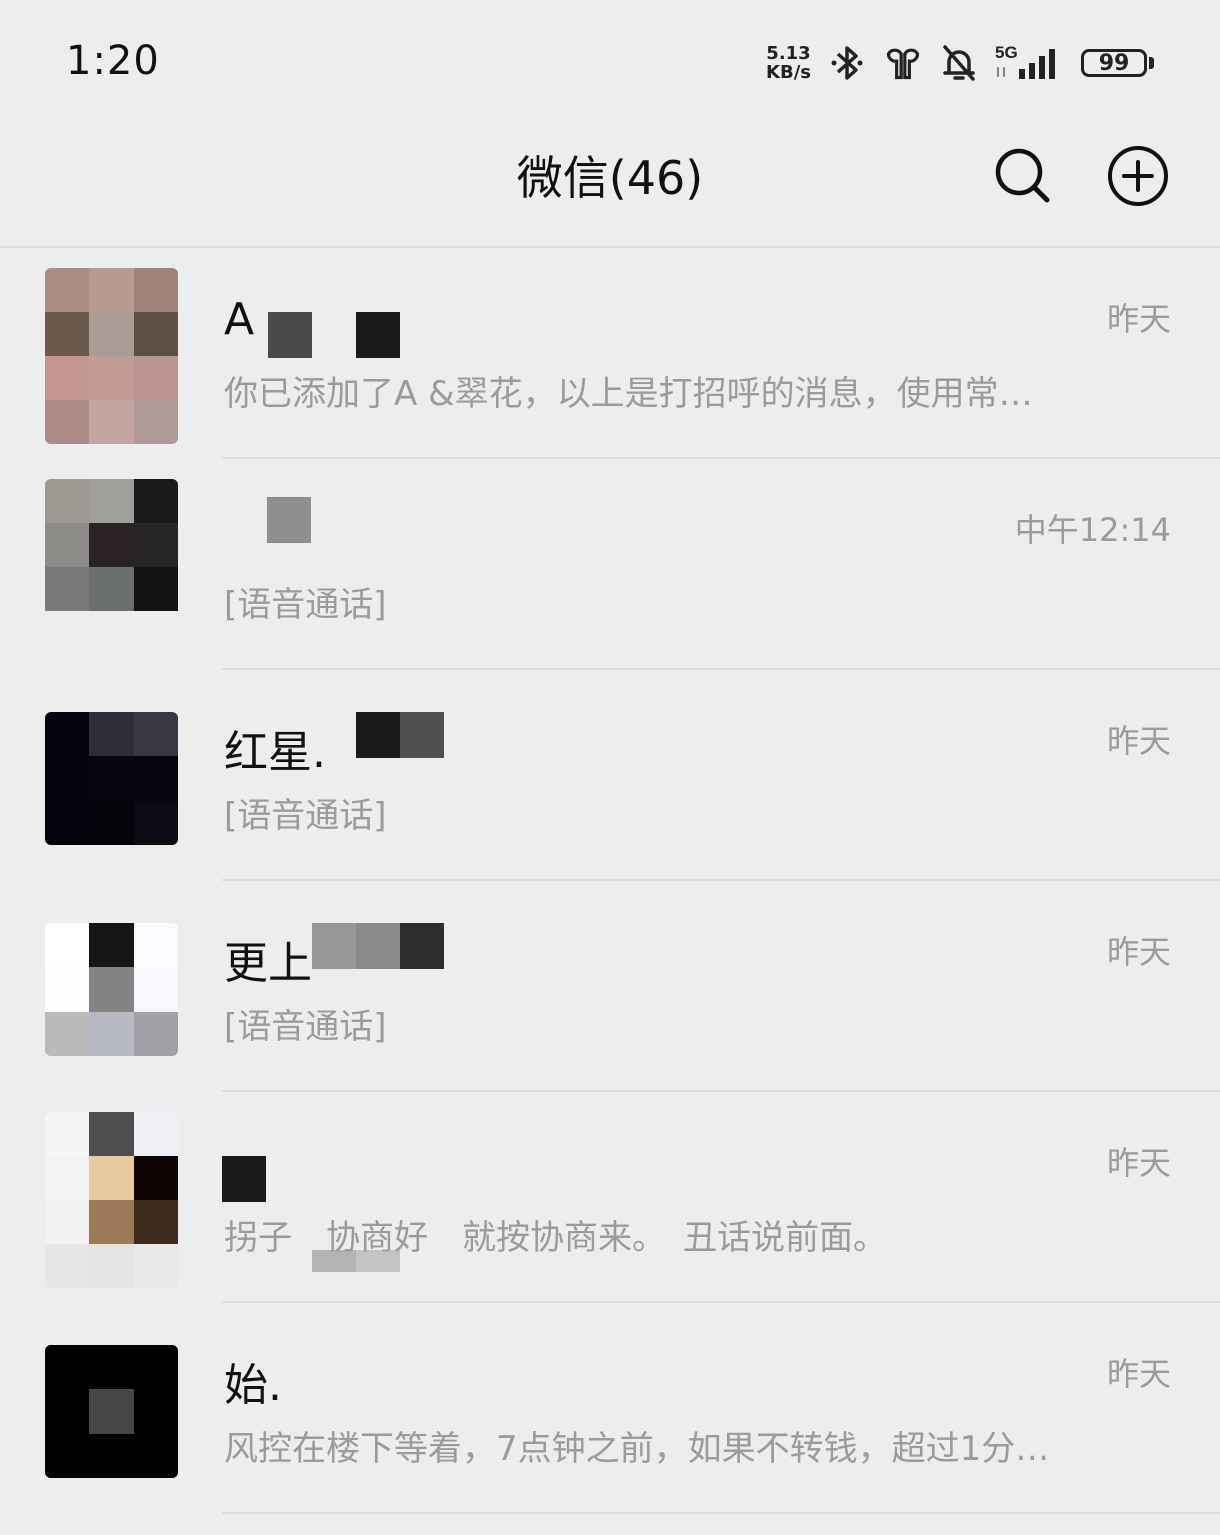 This screenshot has height=1535, width=1220. What do you see at coordinates (1030, 63) in the screenshot?
I see `signal-icon: 5G` at bounding box center [1030, 63].